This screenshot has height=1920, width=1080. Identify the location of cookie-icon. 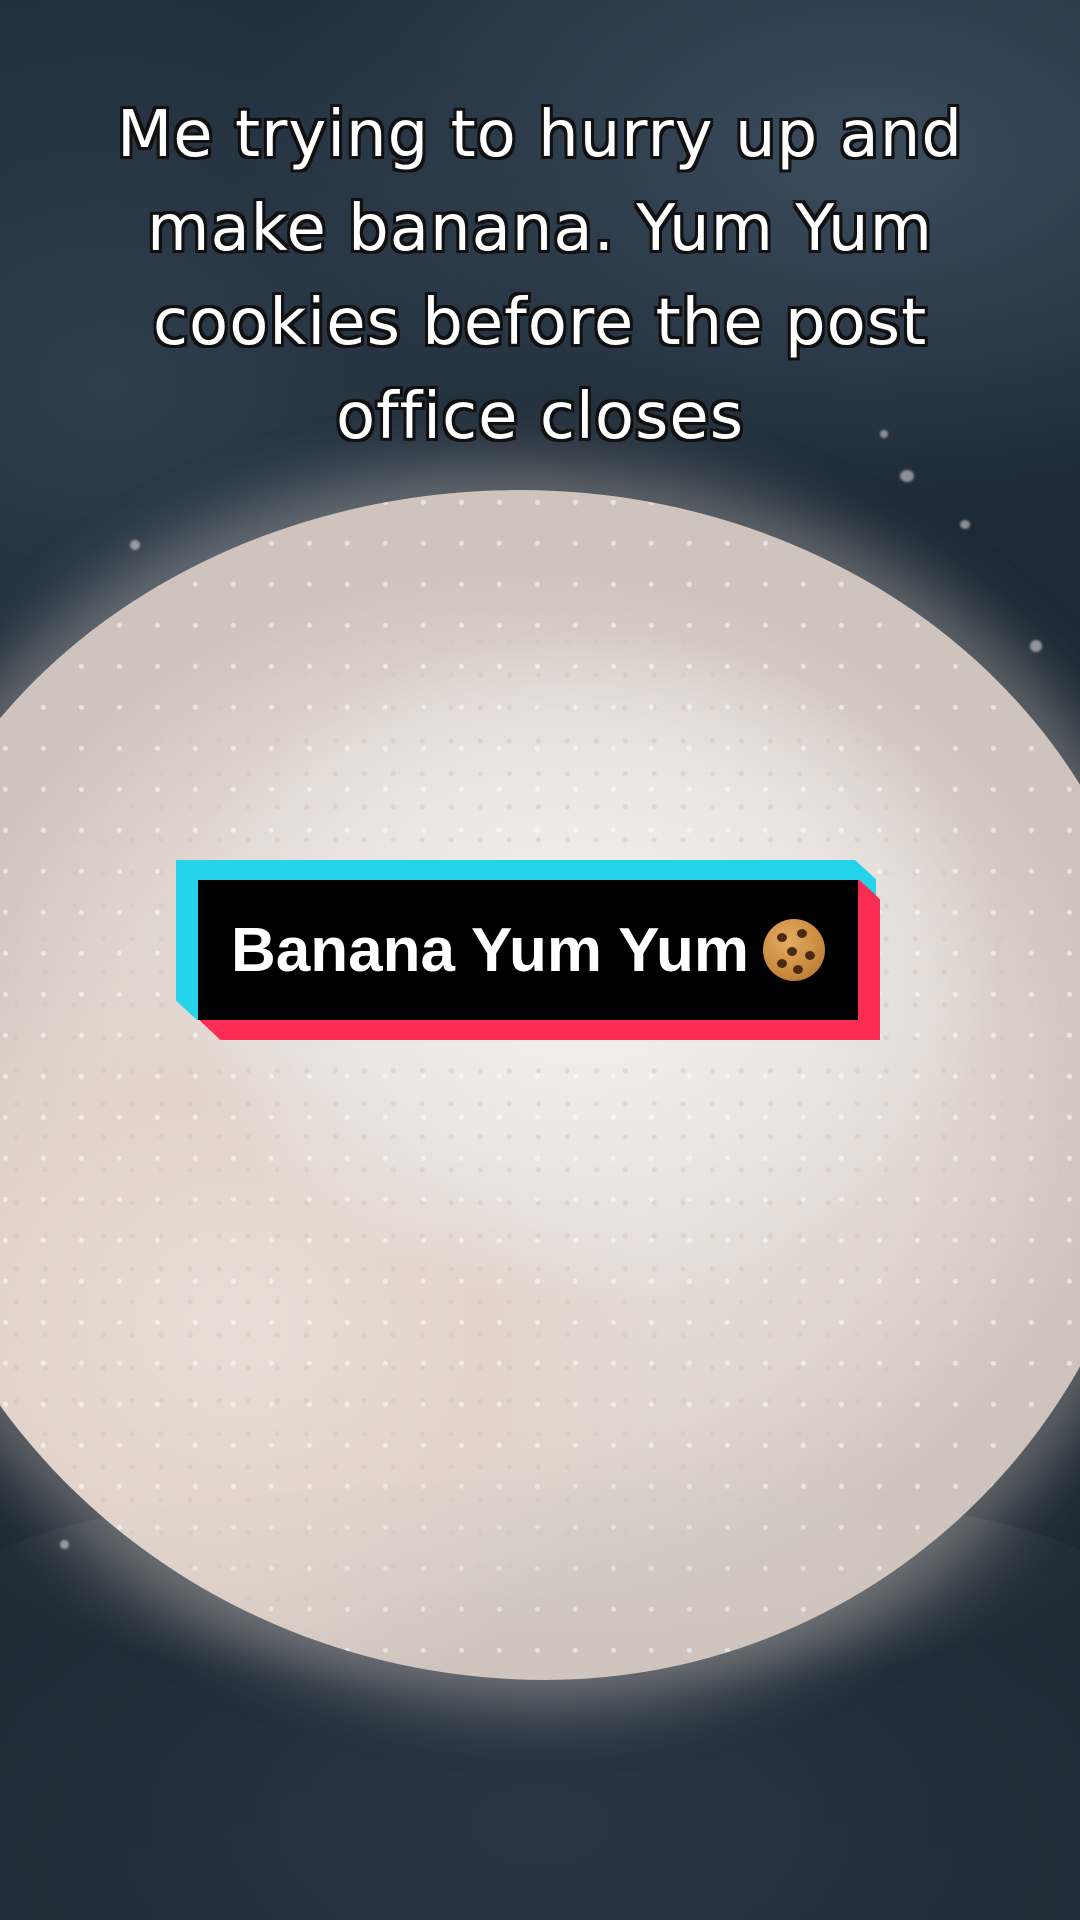
(794, 950).